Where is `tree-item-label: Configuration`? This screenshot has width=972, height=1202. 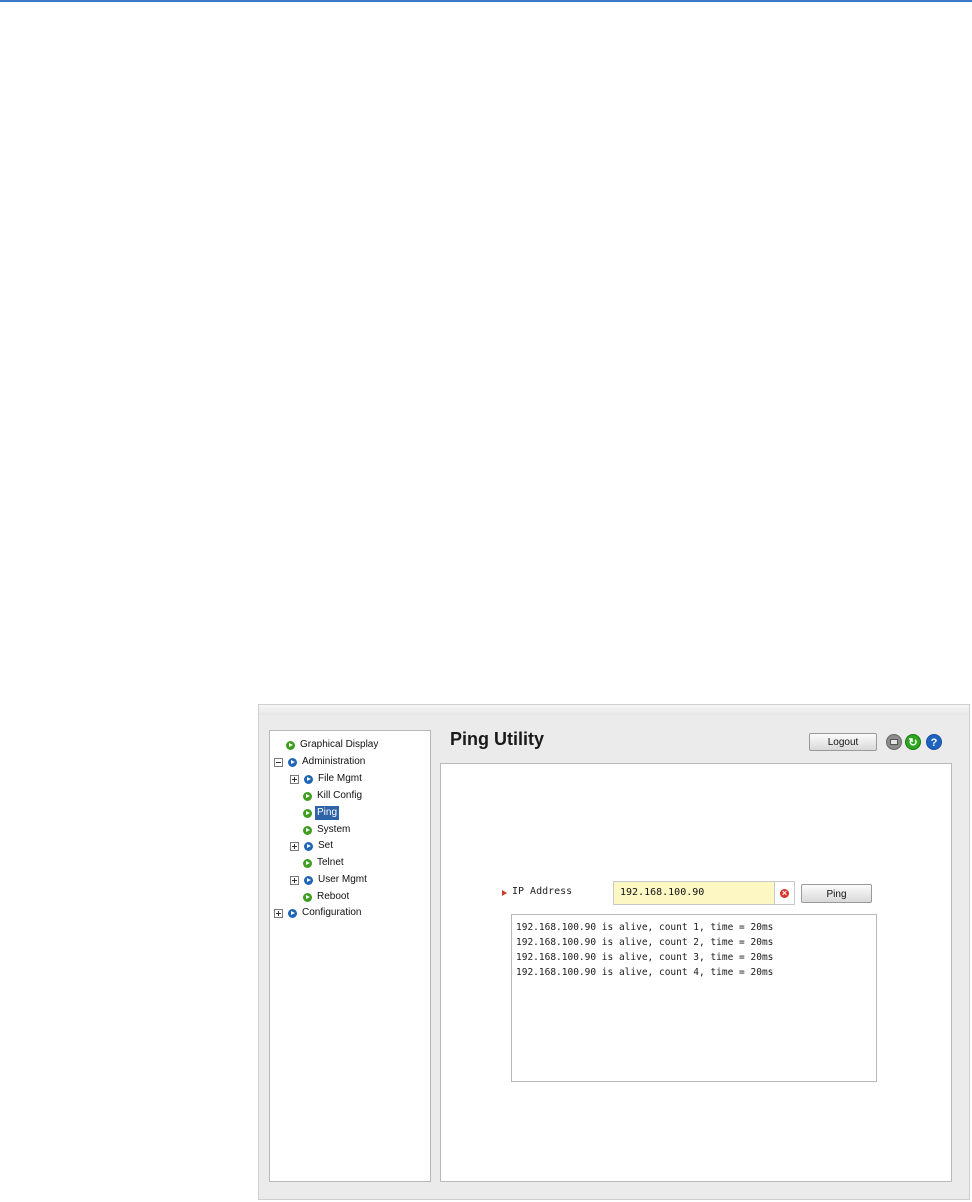 tree-item-label: Configuration is located at coordinates (332, 912).